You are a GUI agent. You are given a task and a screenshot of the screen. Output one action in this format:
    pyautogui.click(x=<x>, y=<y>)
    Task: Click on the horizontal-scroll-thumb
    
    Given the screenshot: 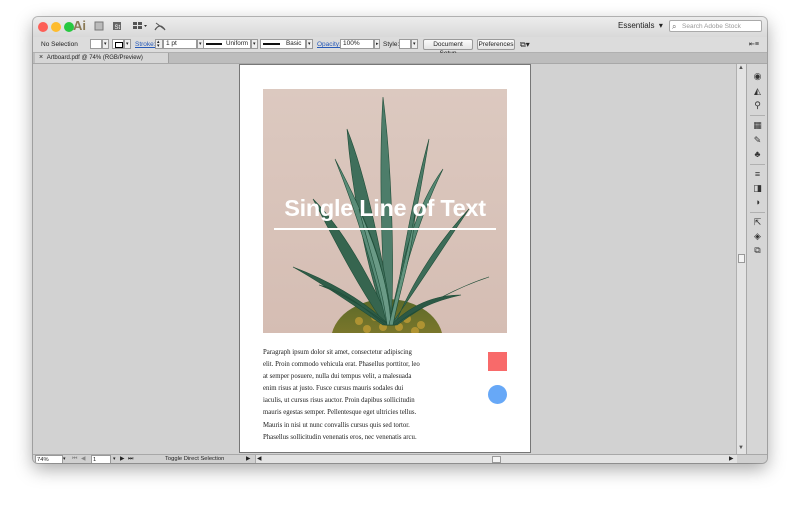 What is the action you would take?
    pyautogui.click(x=496, y=459)
    